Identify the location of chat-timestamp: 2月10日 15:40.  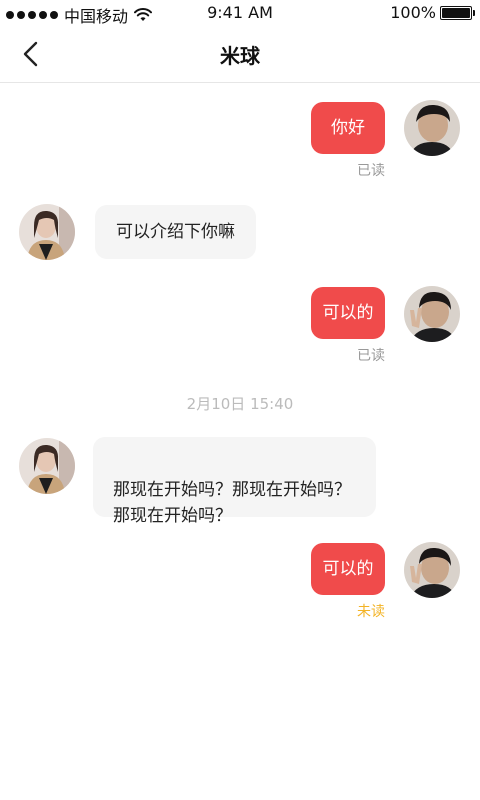
(240, 404).